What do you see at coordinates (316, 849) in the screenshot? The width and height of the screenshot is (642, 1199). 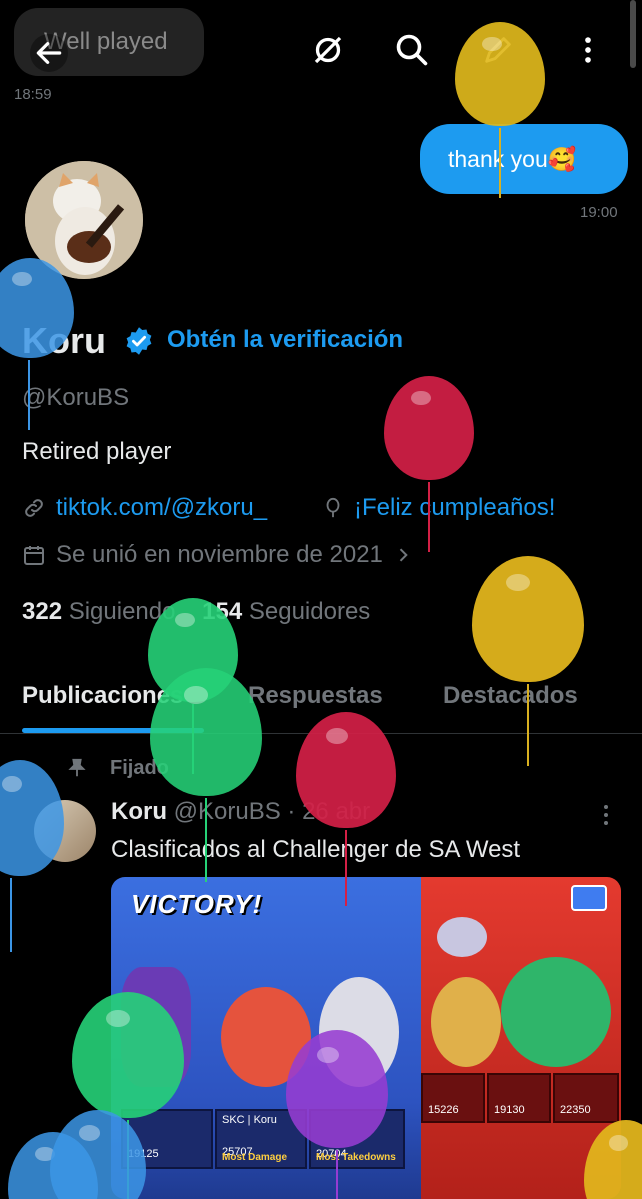 I see `post-text: Clasificados al Challenger de SA West` at bounding box center [316, 849].